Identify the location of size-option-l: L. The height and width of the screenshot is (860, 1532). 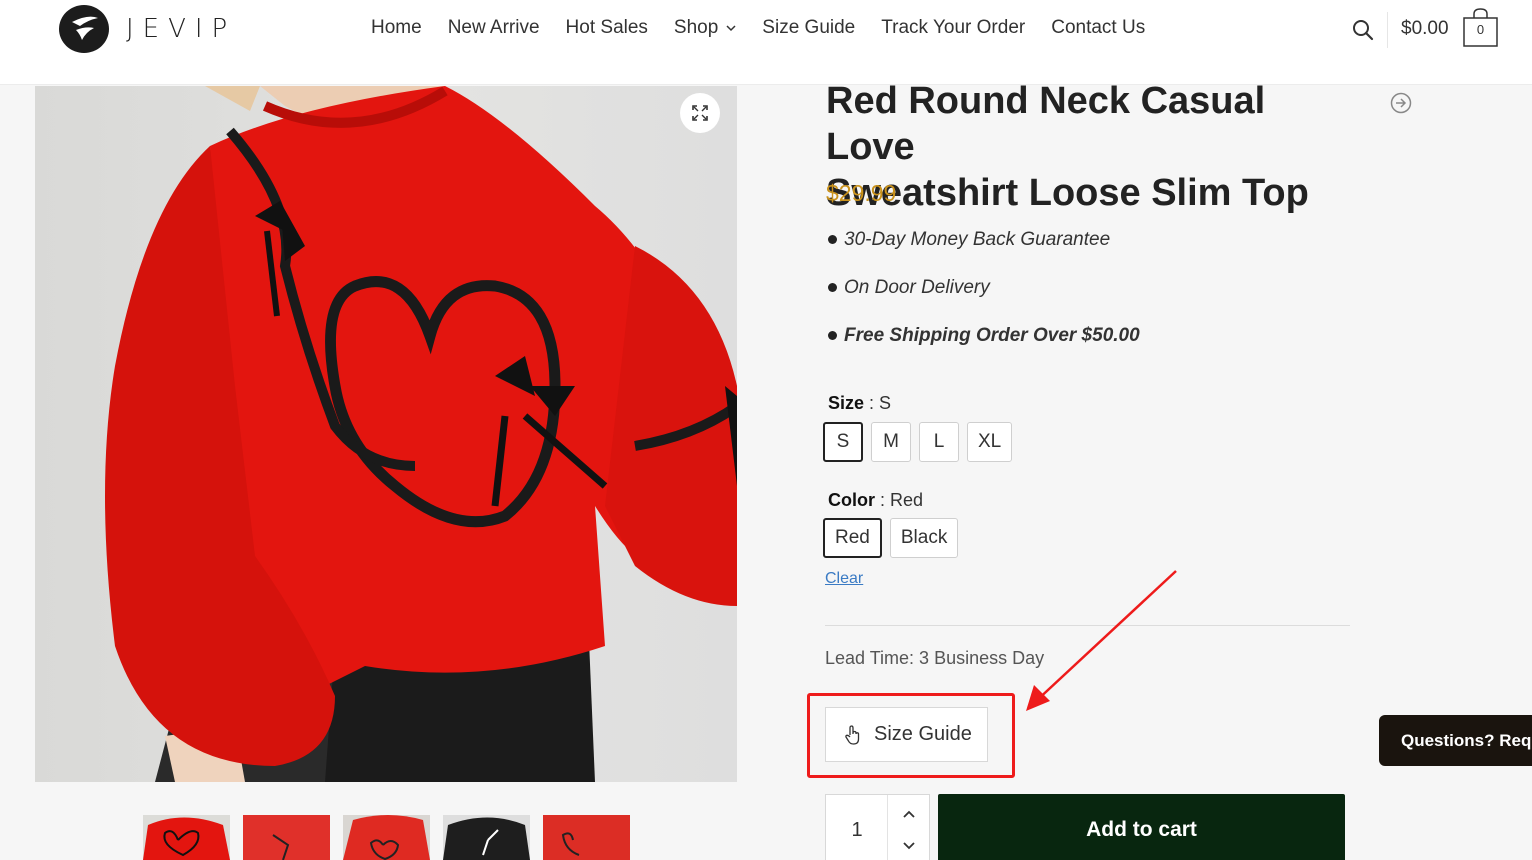
(939, 442).